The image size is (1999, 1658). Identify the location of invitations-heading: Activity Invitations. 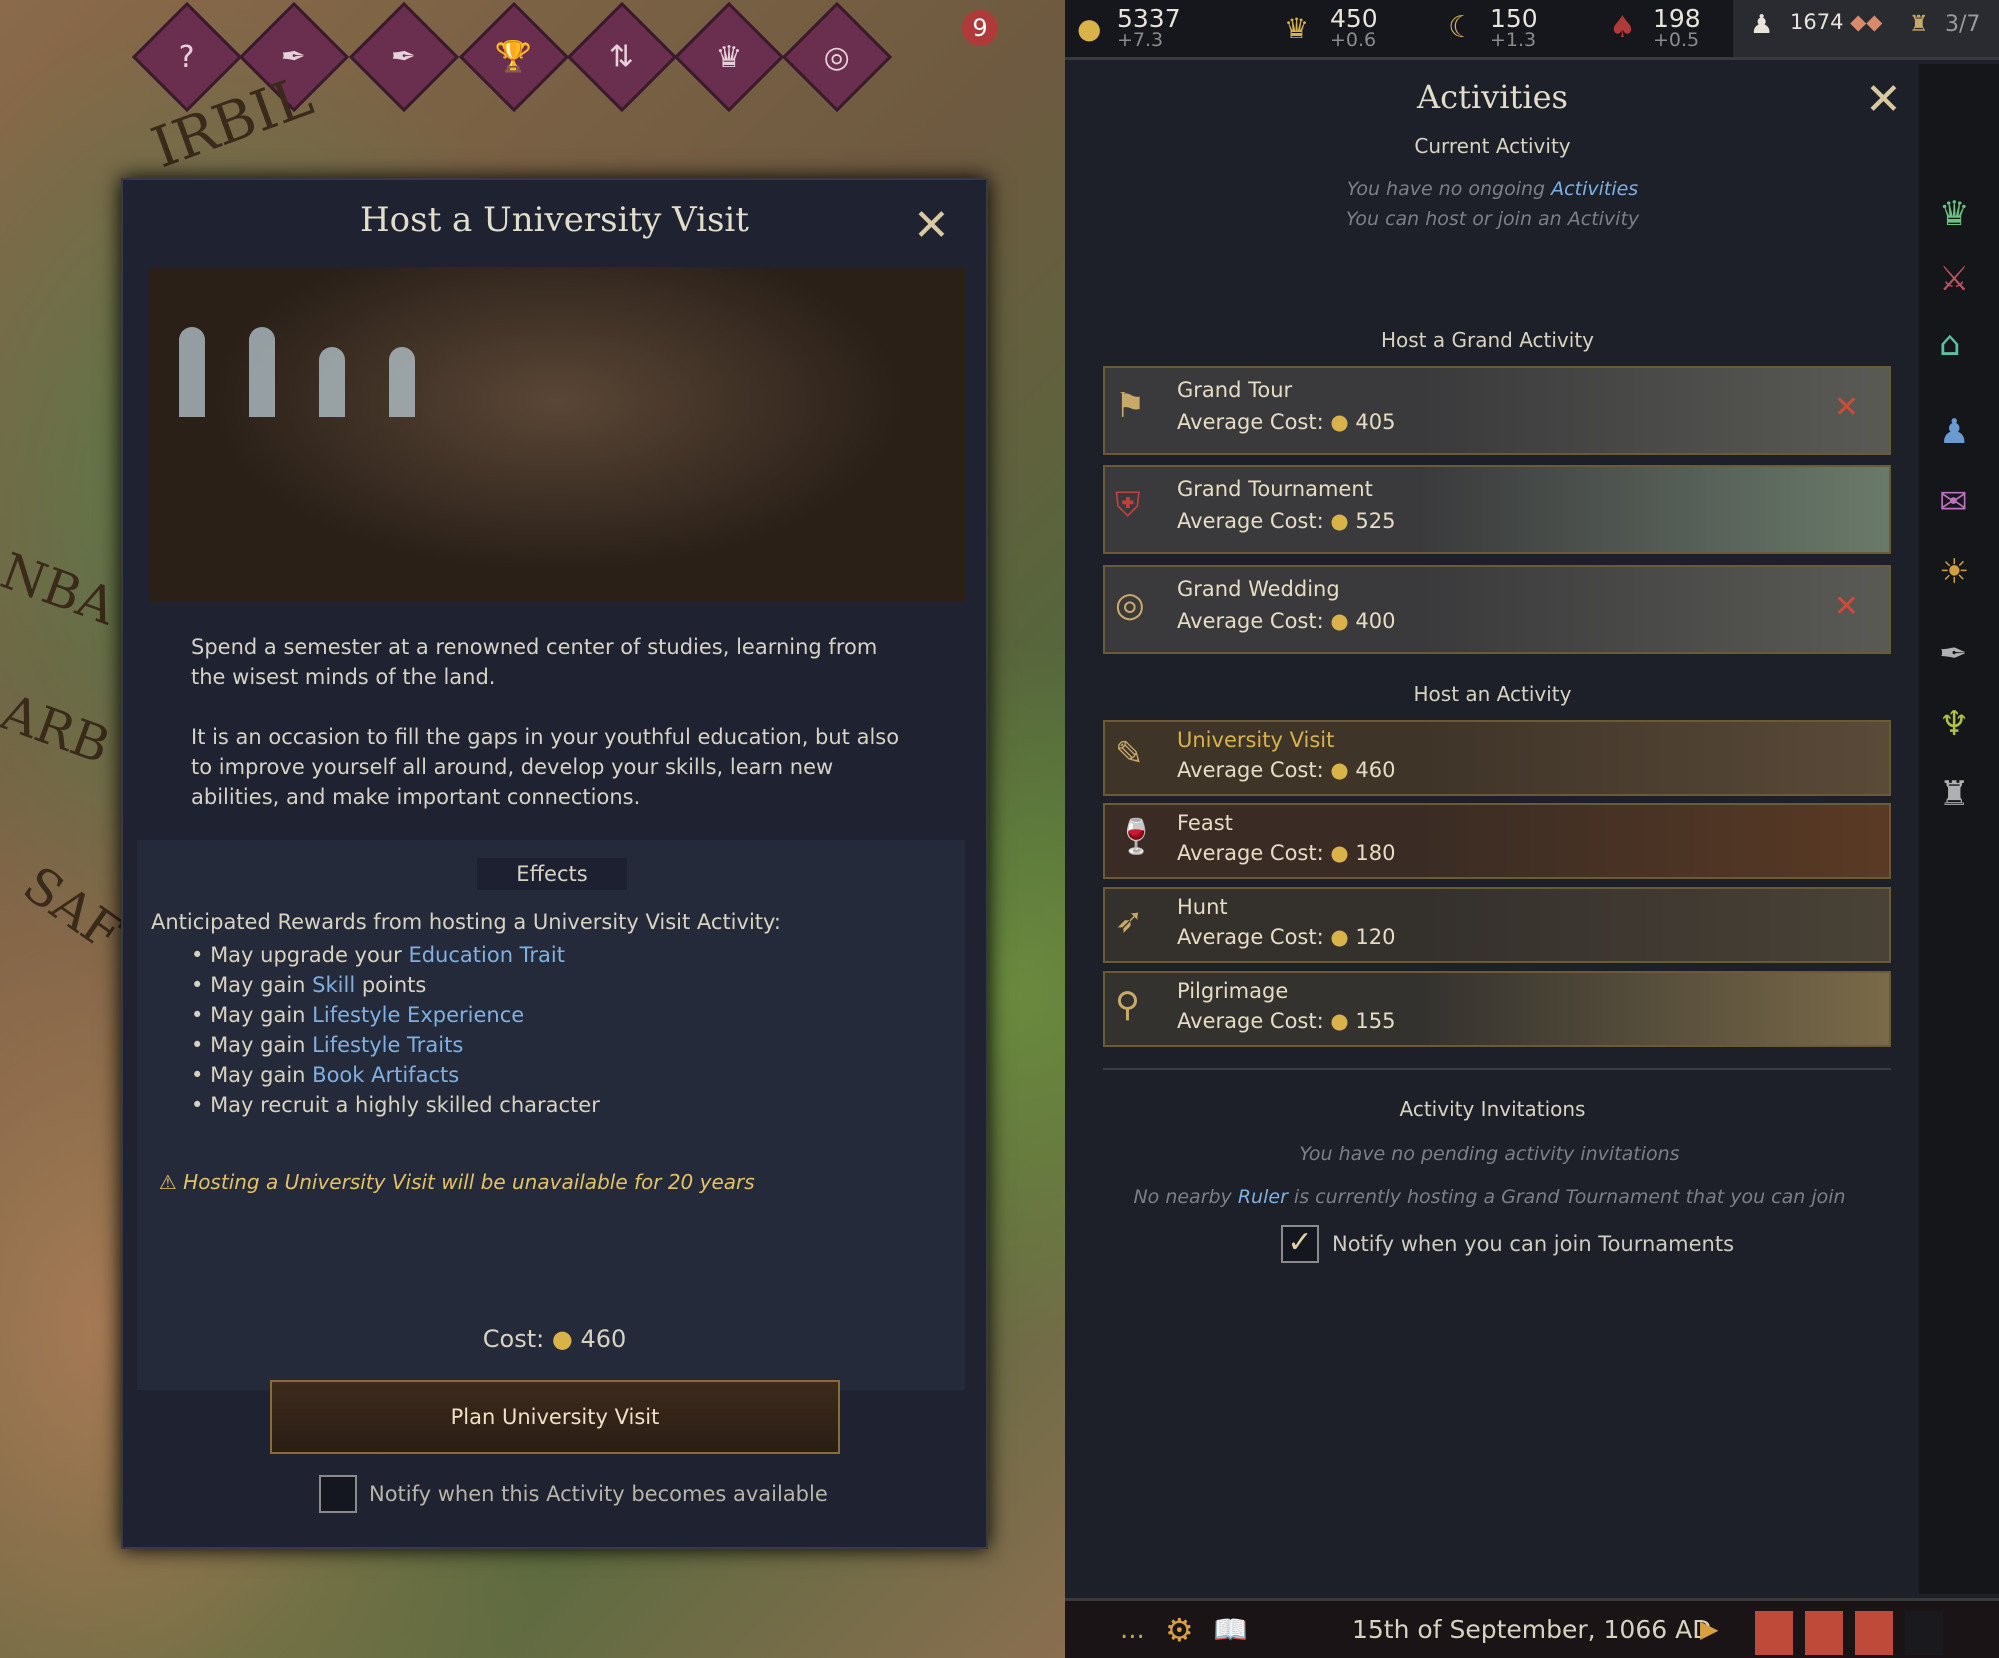
(1492, 1109).